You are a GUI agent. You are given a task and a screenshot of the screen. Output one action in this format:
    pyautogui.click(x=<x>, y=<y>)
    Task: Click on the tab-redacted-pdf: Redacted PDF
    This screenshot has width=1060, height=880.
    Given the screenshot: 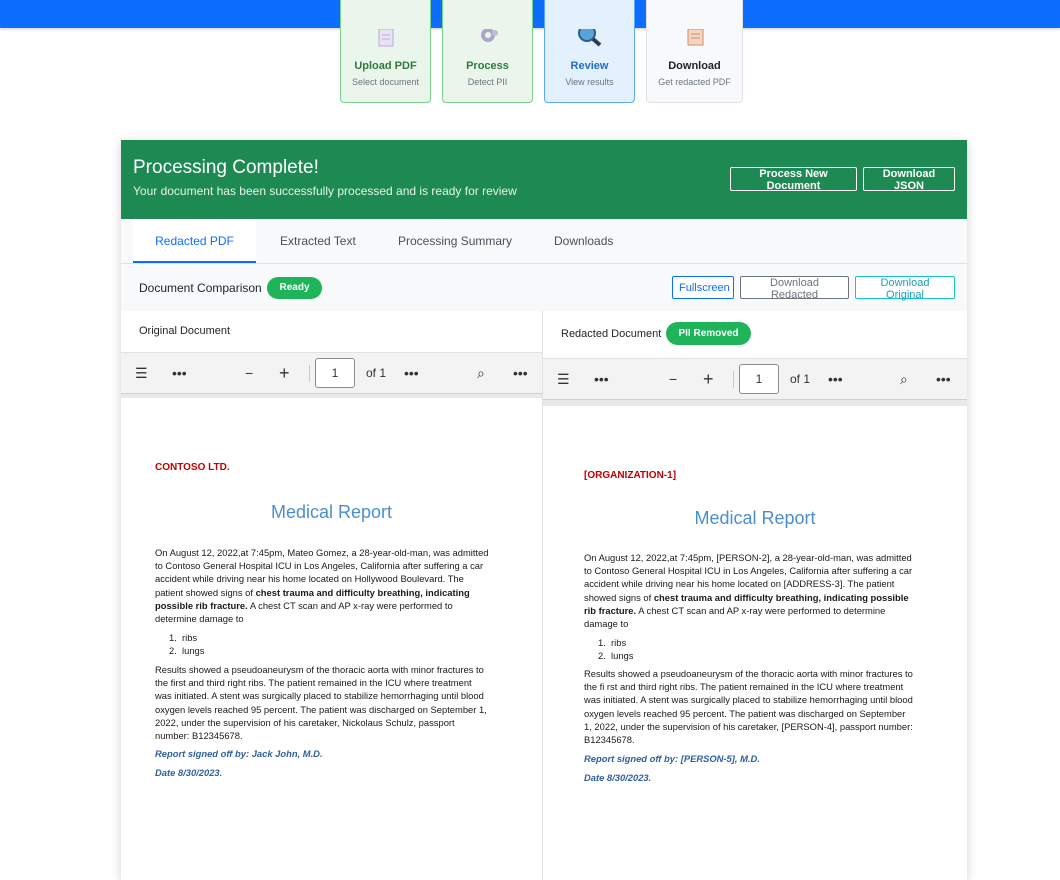 What is the action you would take?
    pyautogui.click(x=194, y=241)
    